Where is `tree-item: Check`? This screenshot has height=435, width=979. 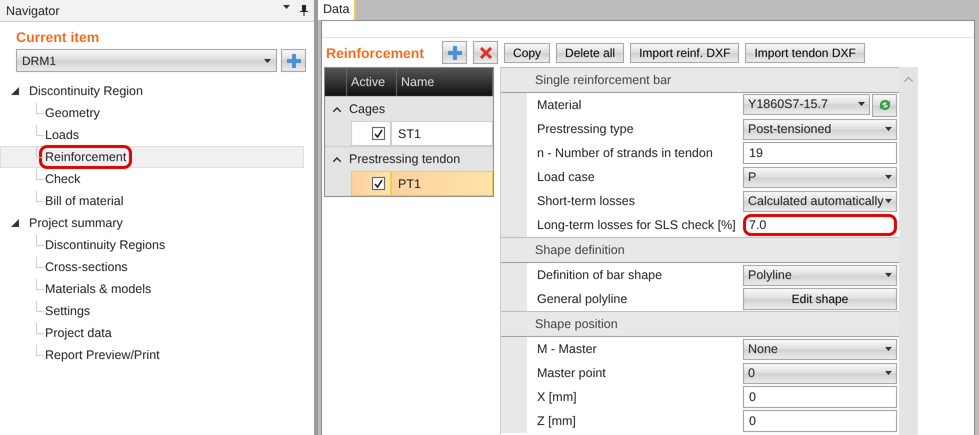
tree-item: Check is located at coordinates (152, 179).